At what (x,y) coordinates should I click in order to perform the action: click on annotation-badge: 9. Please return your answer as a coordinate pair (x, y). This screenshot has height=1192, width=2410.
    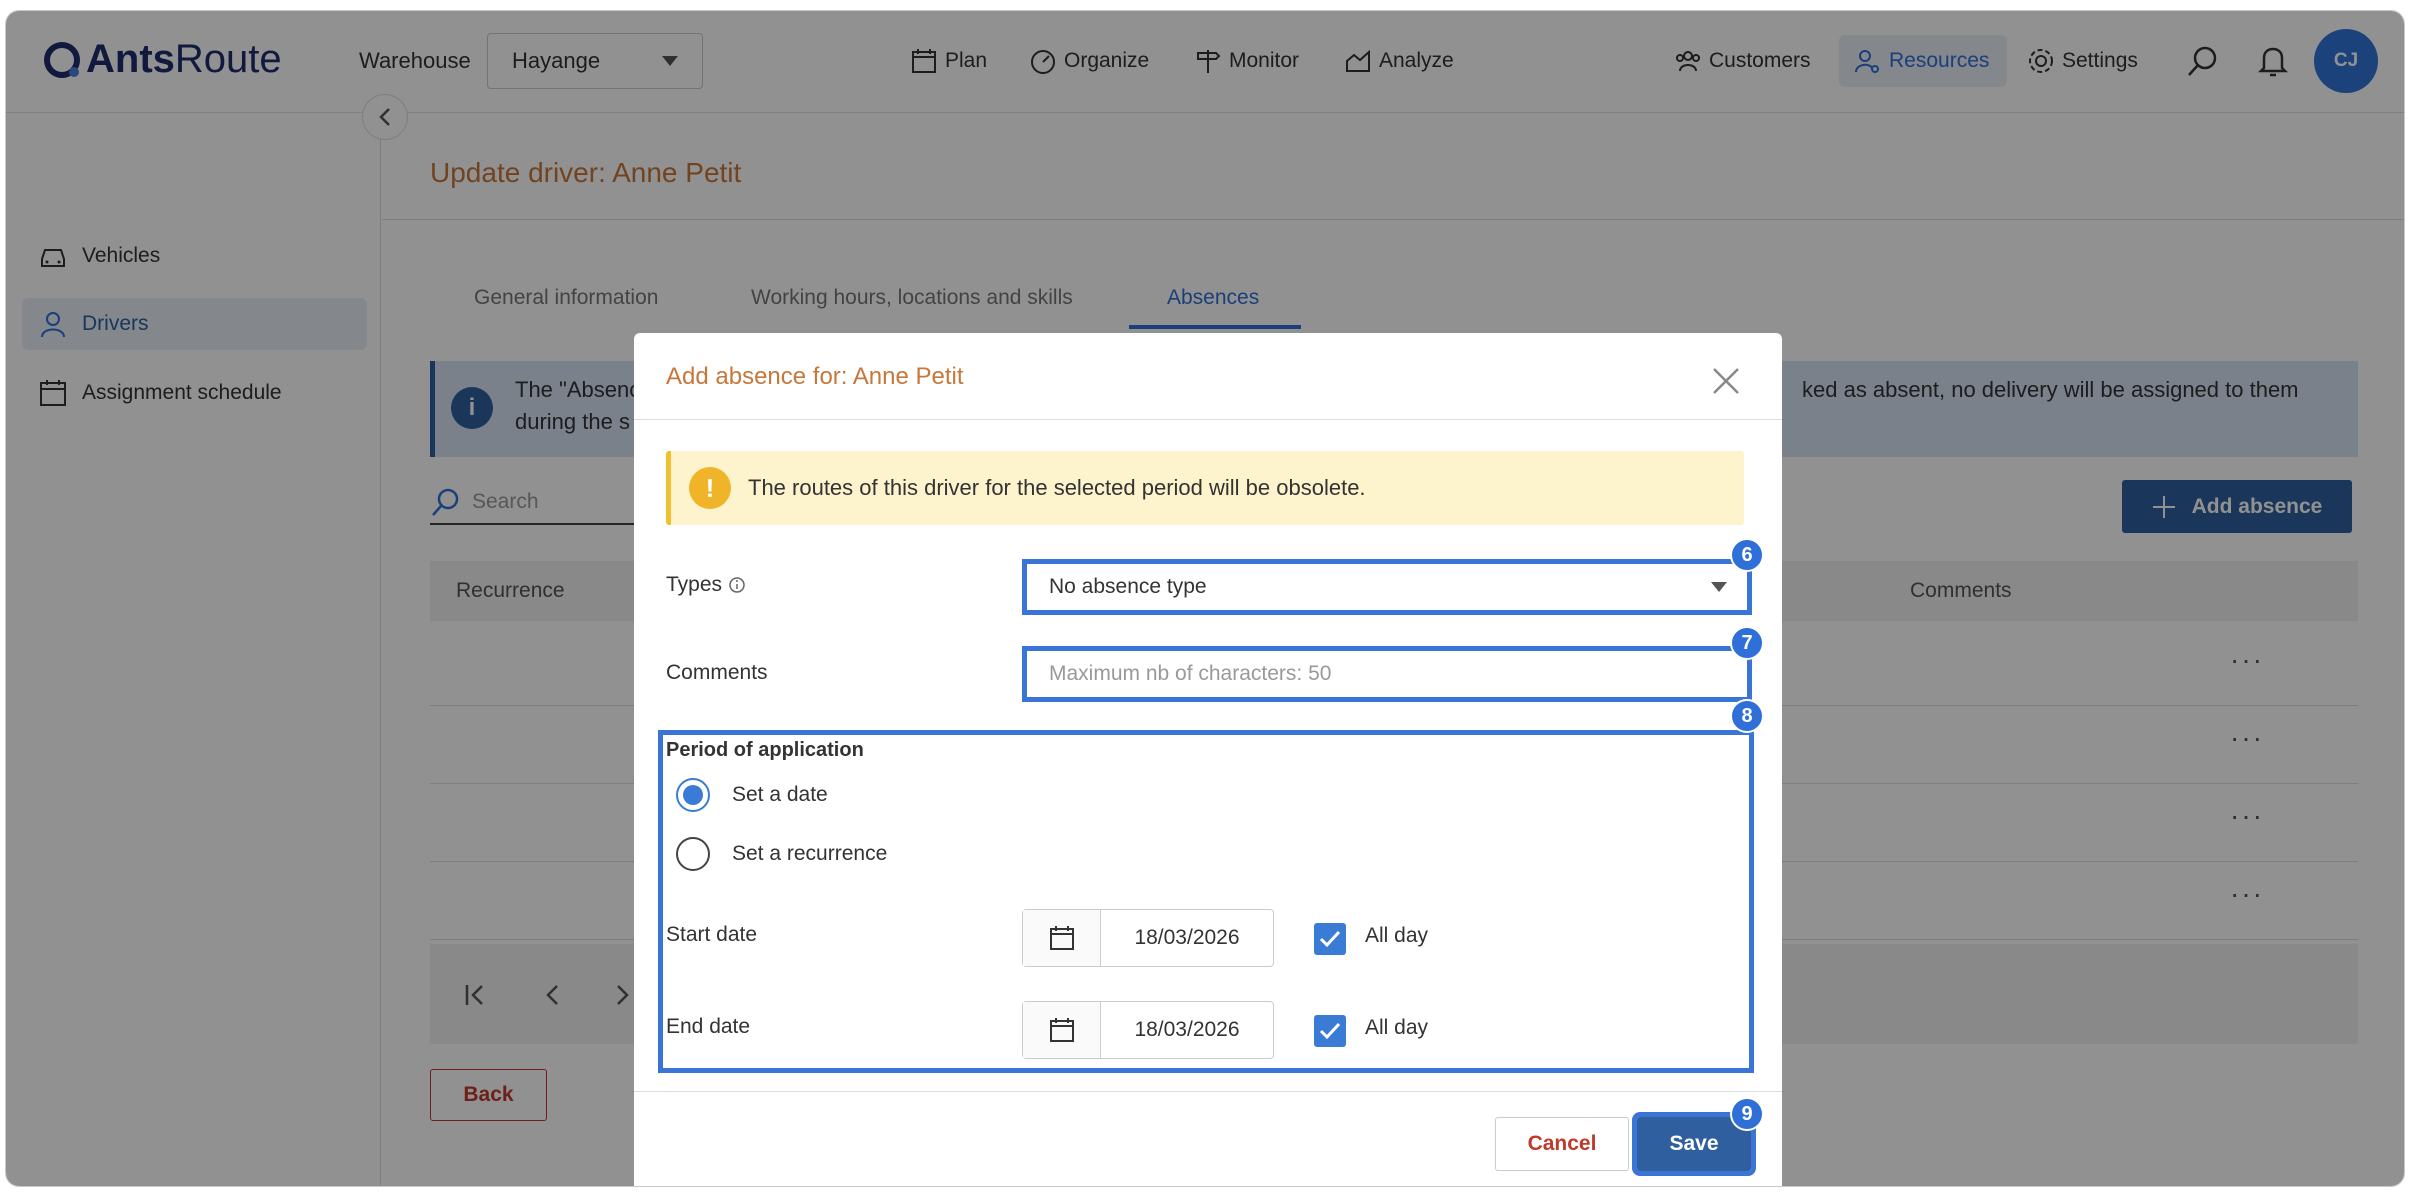
    Looking at the image, I should click on (1747, 1114).